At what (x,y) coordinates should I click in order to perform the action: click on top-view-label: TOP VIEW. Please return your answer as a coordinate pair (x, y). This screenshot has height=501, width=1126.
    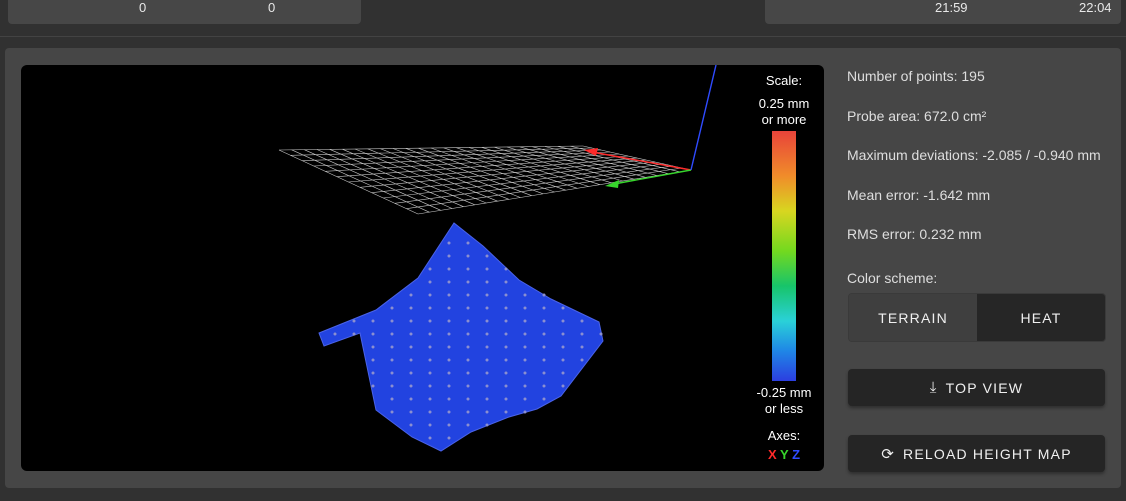
    Looking at the image, I should click on (984, 387).